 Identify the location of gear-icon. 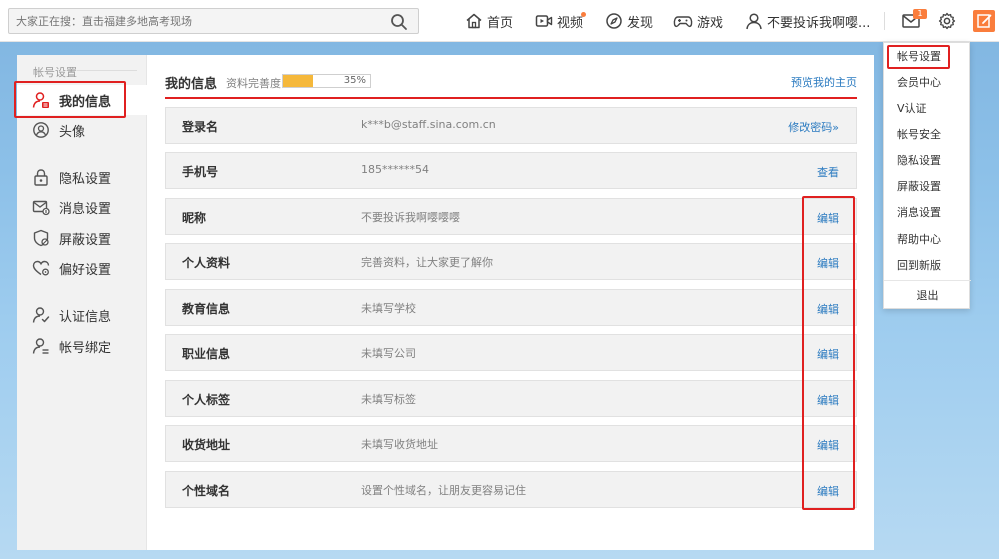
(947, 21).